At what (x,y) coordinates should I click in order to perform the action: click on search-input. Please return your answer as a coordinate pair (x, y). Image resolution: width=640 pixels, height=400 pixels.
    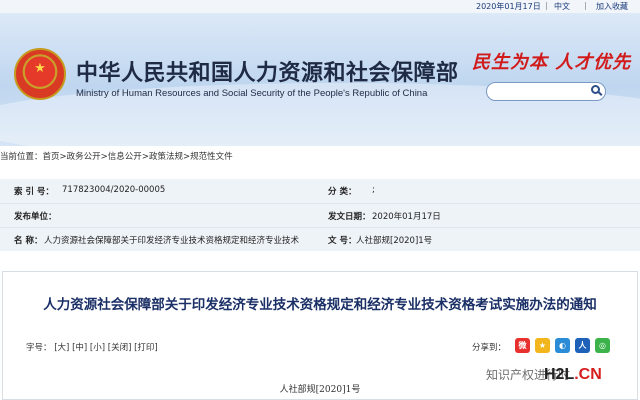
    Looking at the image, I should click on (546, 91).